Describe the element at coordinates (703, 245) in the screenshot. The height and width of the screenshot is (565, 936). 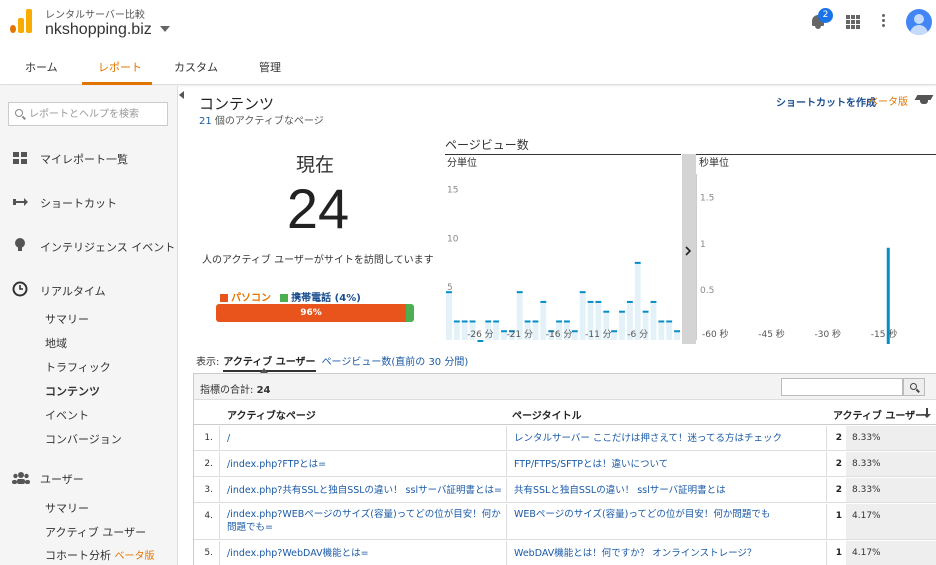
I see `second-y-tick: 1` at that location.